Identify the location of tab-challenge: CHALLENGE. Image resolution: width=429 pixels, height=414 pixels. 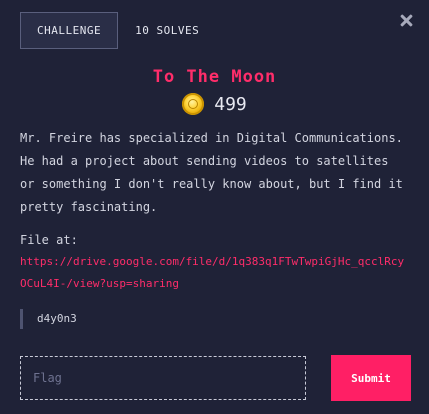
(69, 30).